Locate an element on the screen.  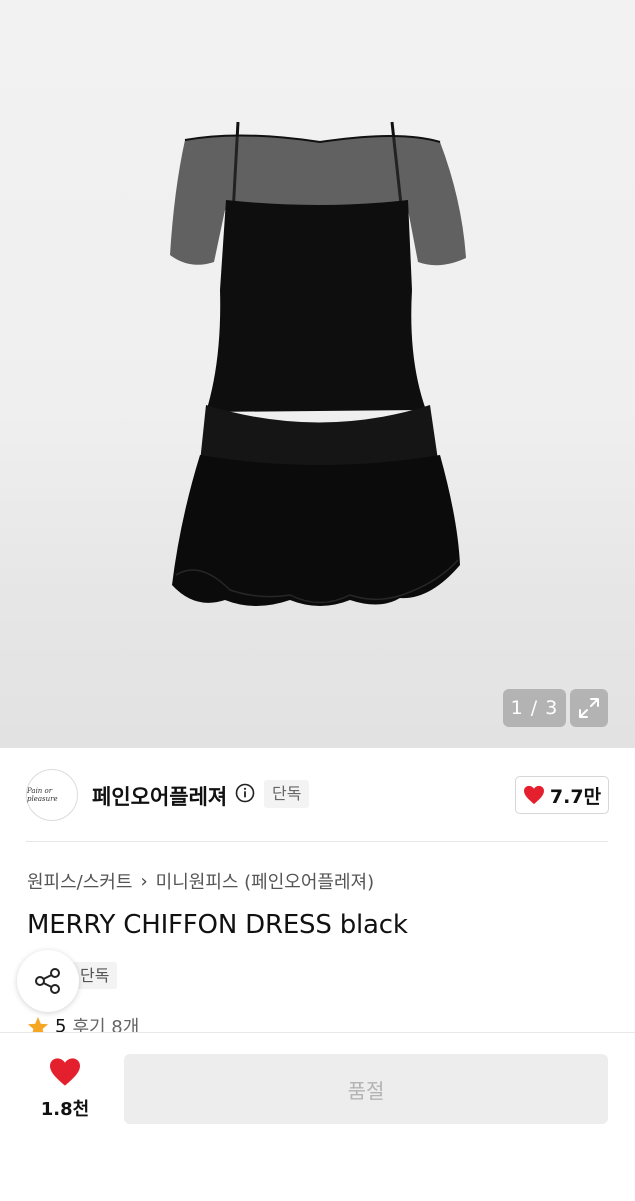
breadcrumb: 원피스/스커트 › 미니원피스 (페인오어플레져) is located at coordinates (200, 881).